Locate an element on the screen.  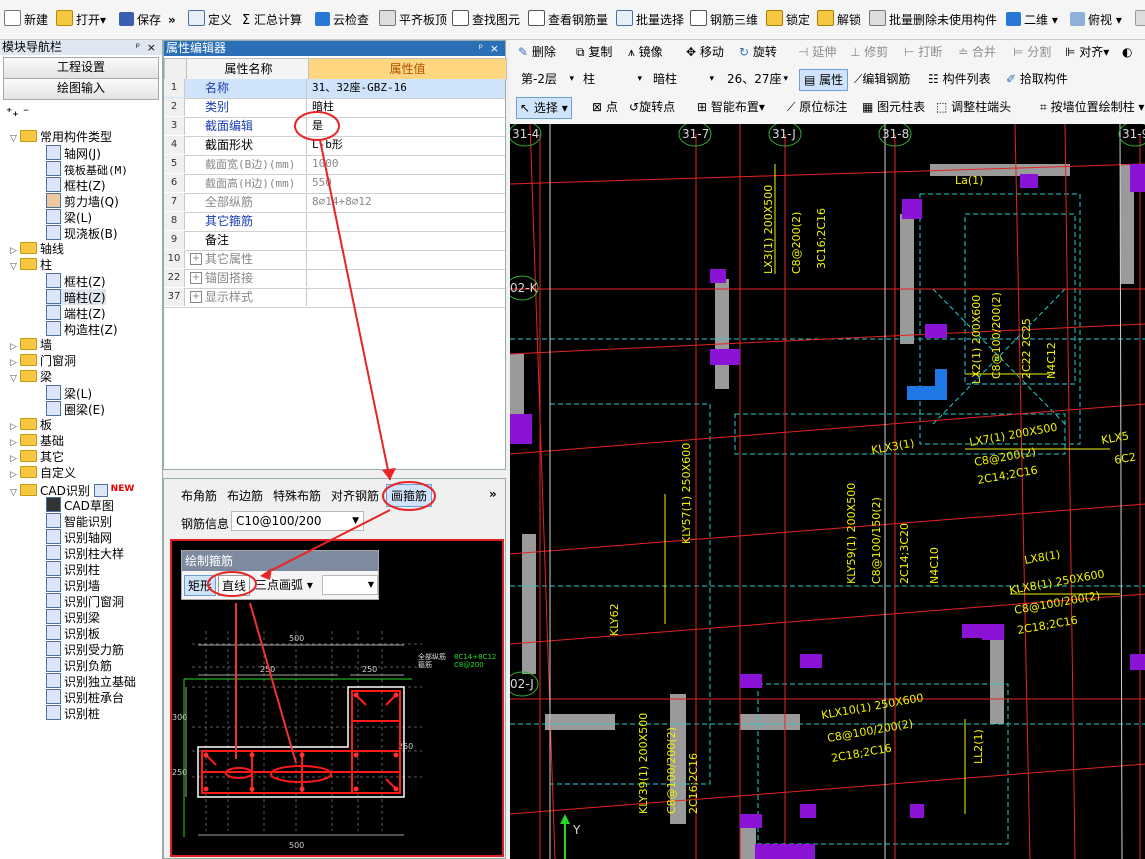
break-button: ⊢ 打断 is located at coordinates (923, 52).